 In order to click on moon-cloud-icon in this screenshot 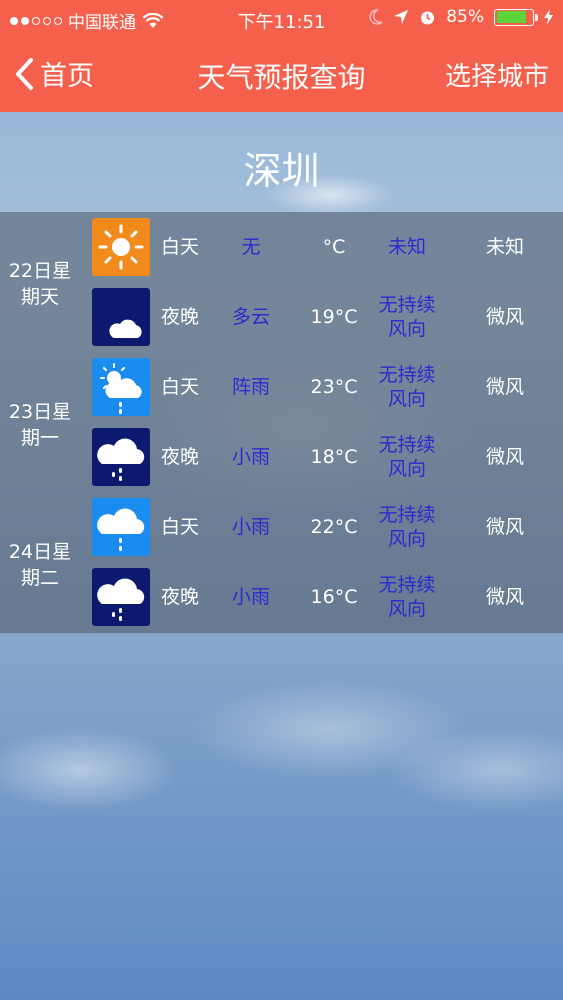, I will do `click(121, 317)`.